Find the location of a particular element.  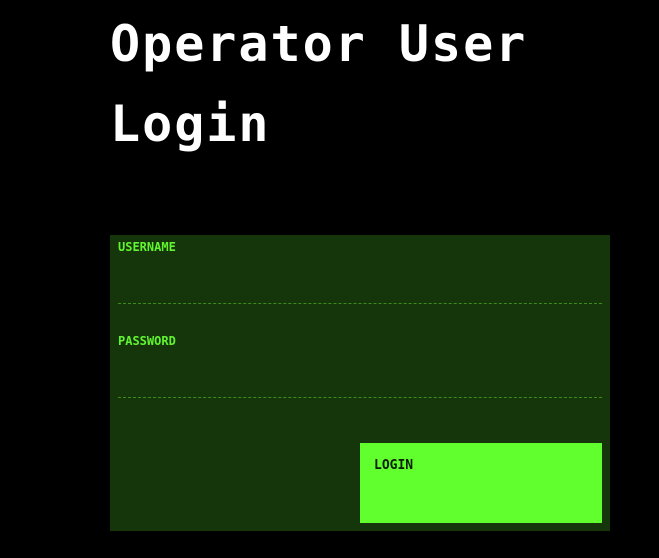

username-input is located at coordinates (360, 279).